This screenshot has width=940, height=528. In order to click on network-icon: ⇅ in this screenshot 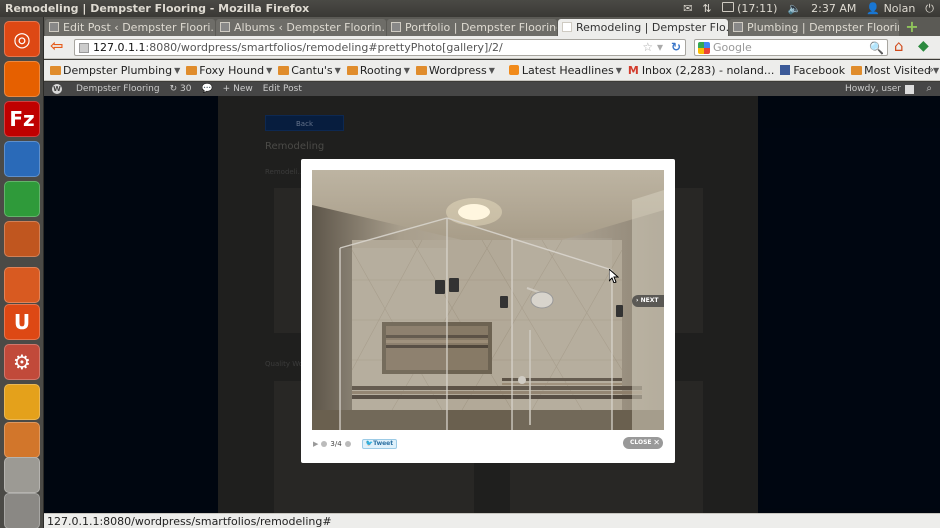, I will do `click(706, 8)`.